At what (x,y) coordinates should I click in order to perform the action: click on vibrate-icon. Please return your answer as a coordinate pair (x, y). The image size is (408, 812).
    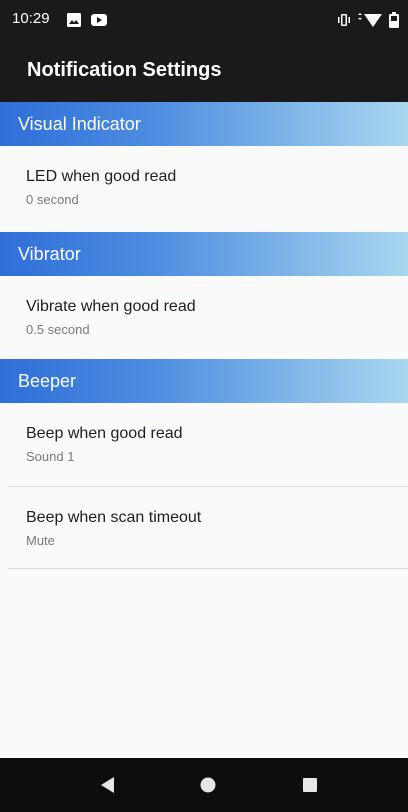
    Looking at the image, I should click on (344, 22).